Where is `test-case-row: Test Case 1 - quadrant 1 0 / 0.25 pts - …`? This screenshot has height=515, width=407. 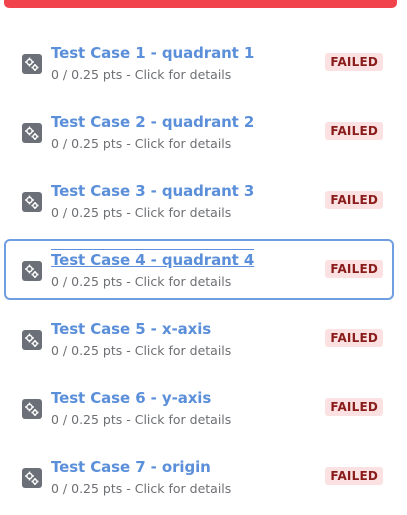
test-case-row: Test Case 1 - quadrant 1 0 / 0.25 pts - … is located at coordinates (199, 62).